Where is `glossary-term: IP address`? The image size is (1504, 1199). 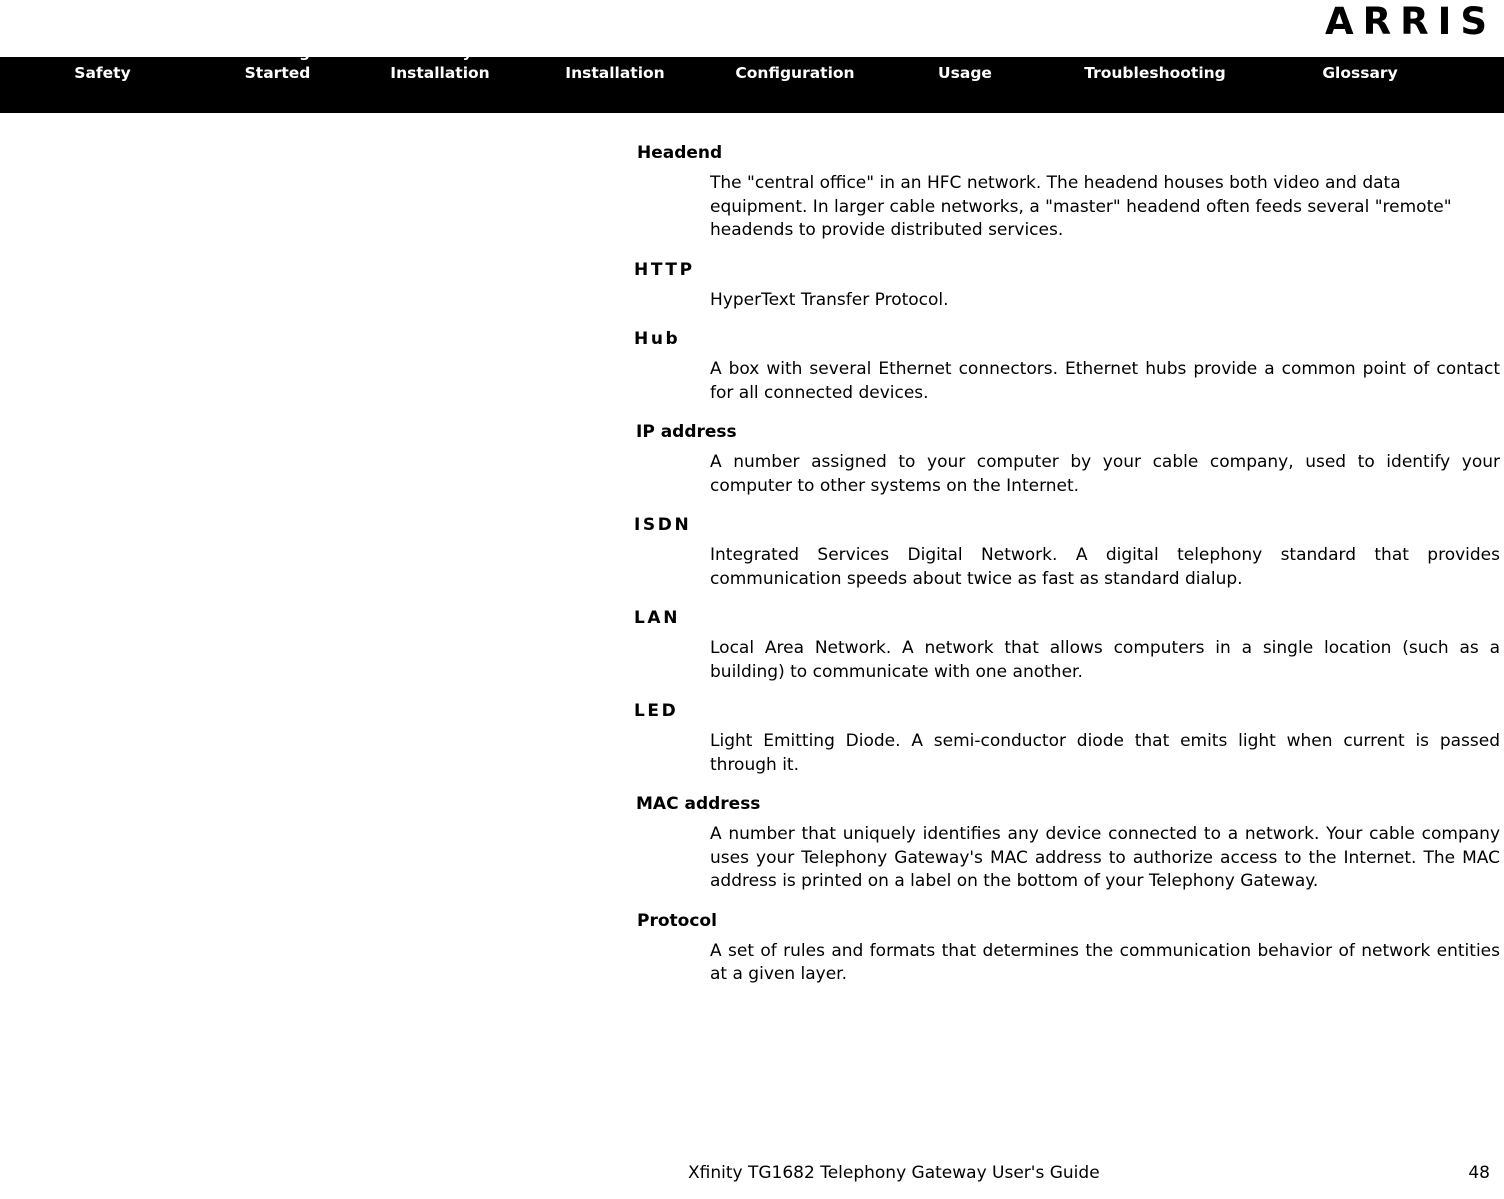
glossary-term: IP address is located at coordinates (686, 432).